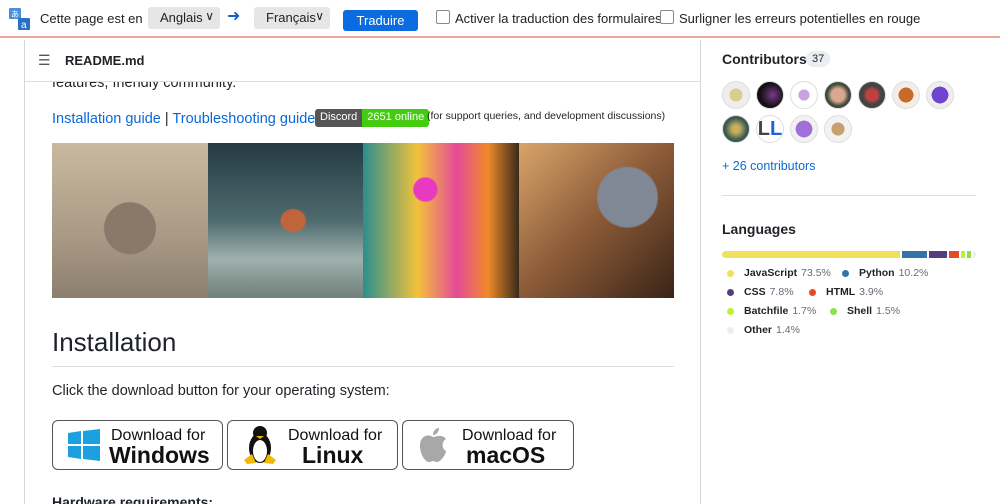 The image size is (1000, 504). I want to click on installation-guide-link: Installation guide, so click(106, 119).